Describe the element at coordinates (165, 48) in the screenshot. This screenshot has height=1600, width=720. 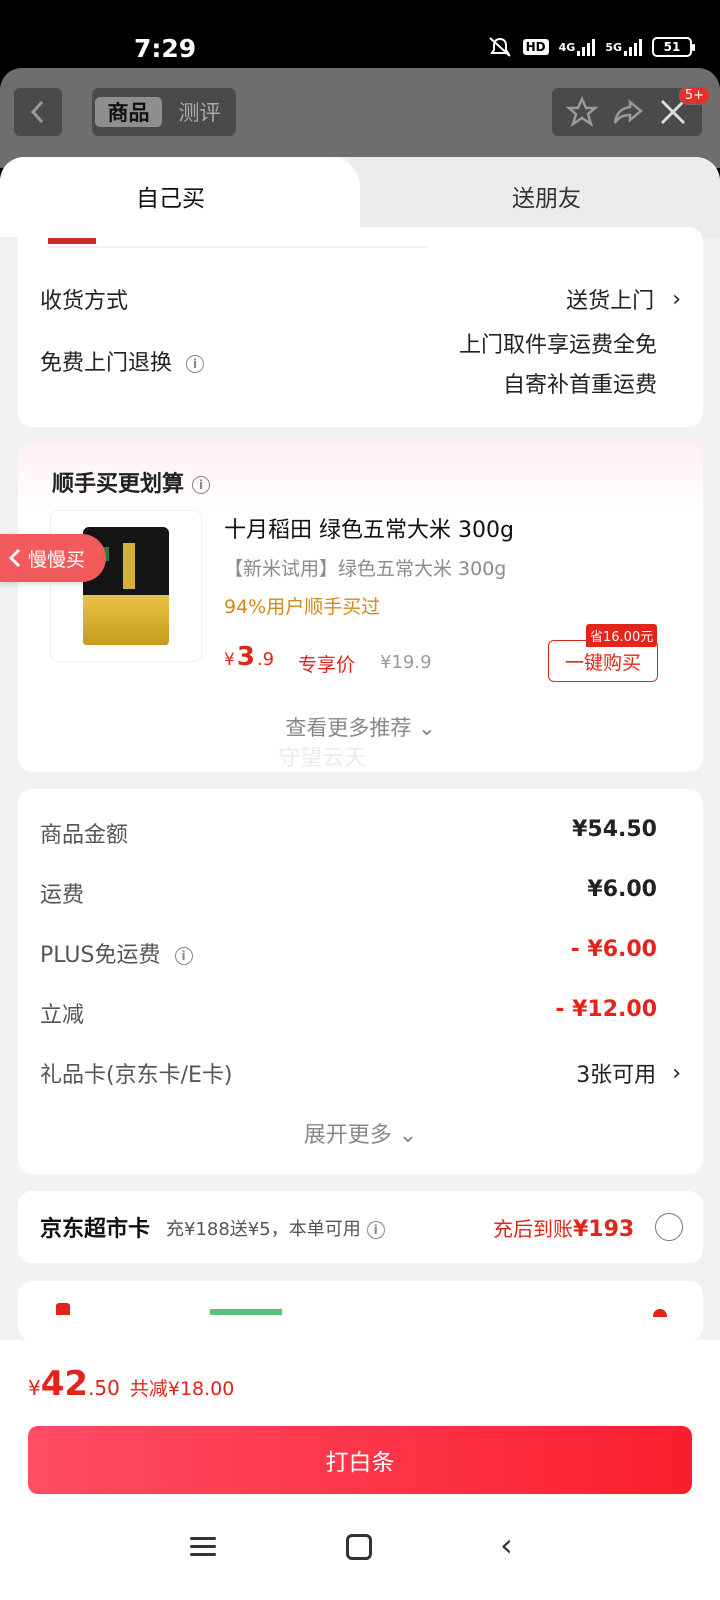
I see `status-time: 7:29` at that location.